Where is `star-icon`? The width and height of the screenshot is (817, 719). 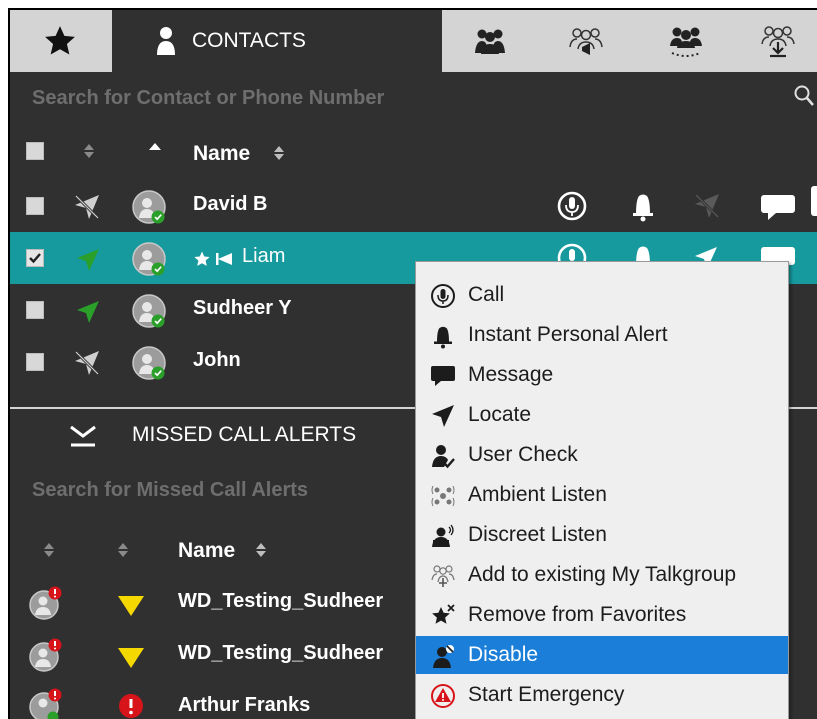 star-icon is located at coordinates (60, 40).